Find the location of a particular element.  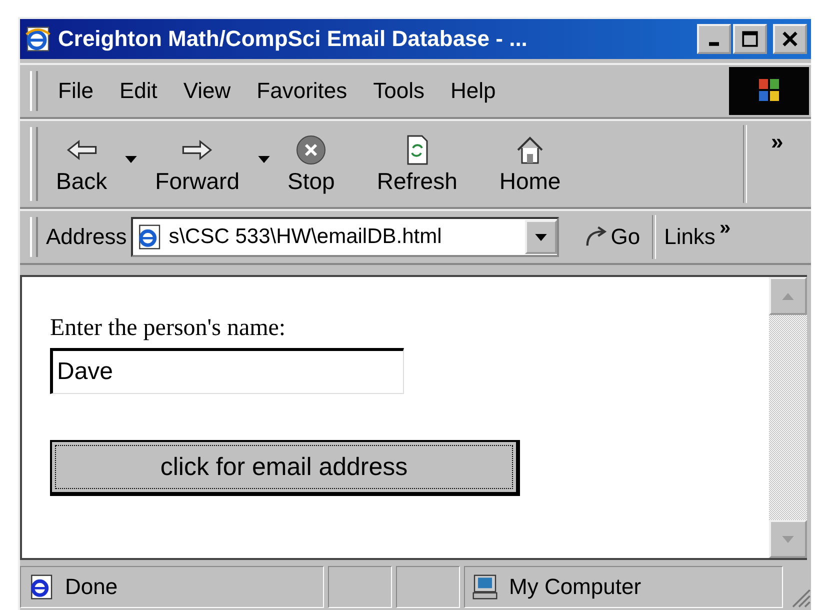

vertical-scrollbar is located at coordinates (788, 417).